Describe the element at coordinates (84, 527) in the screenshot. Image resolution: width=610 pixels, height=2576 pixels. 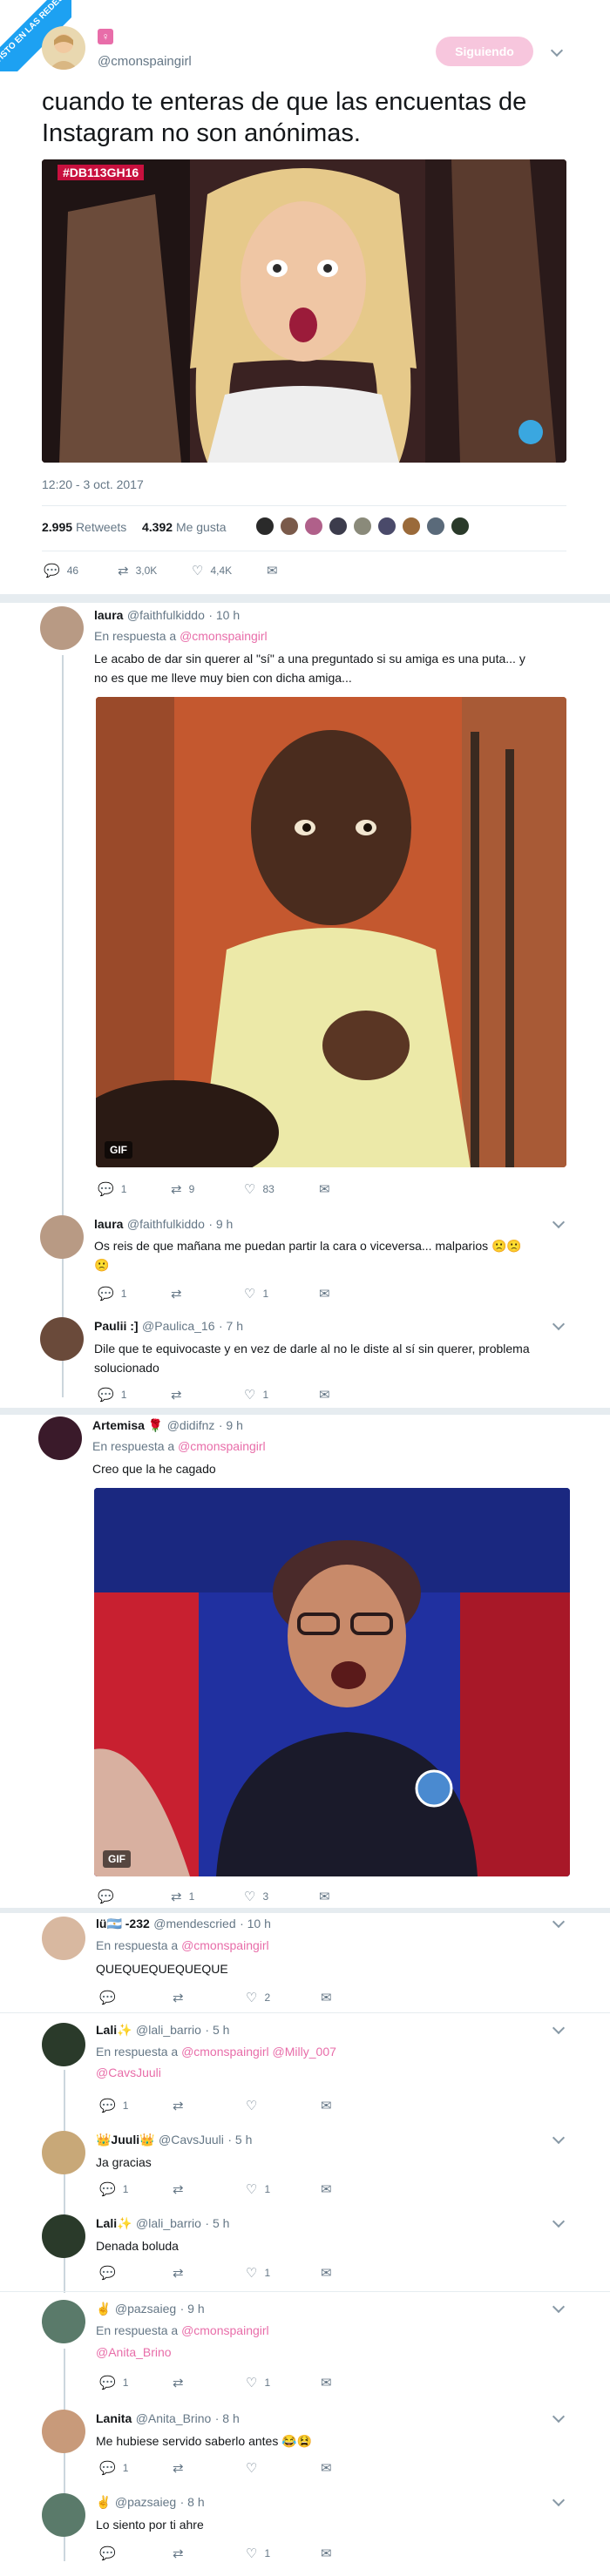
I see `retweet-stats: 2.995 Retweets` at that location.